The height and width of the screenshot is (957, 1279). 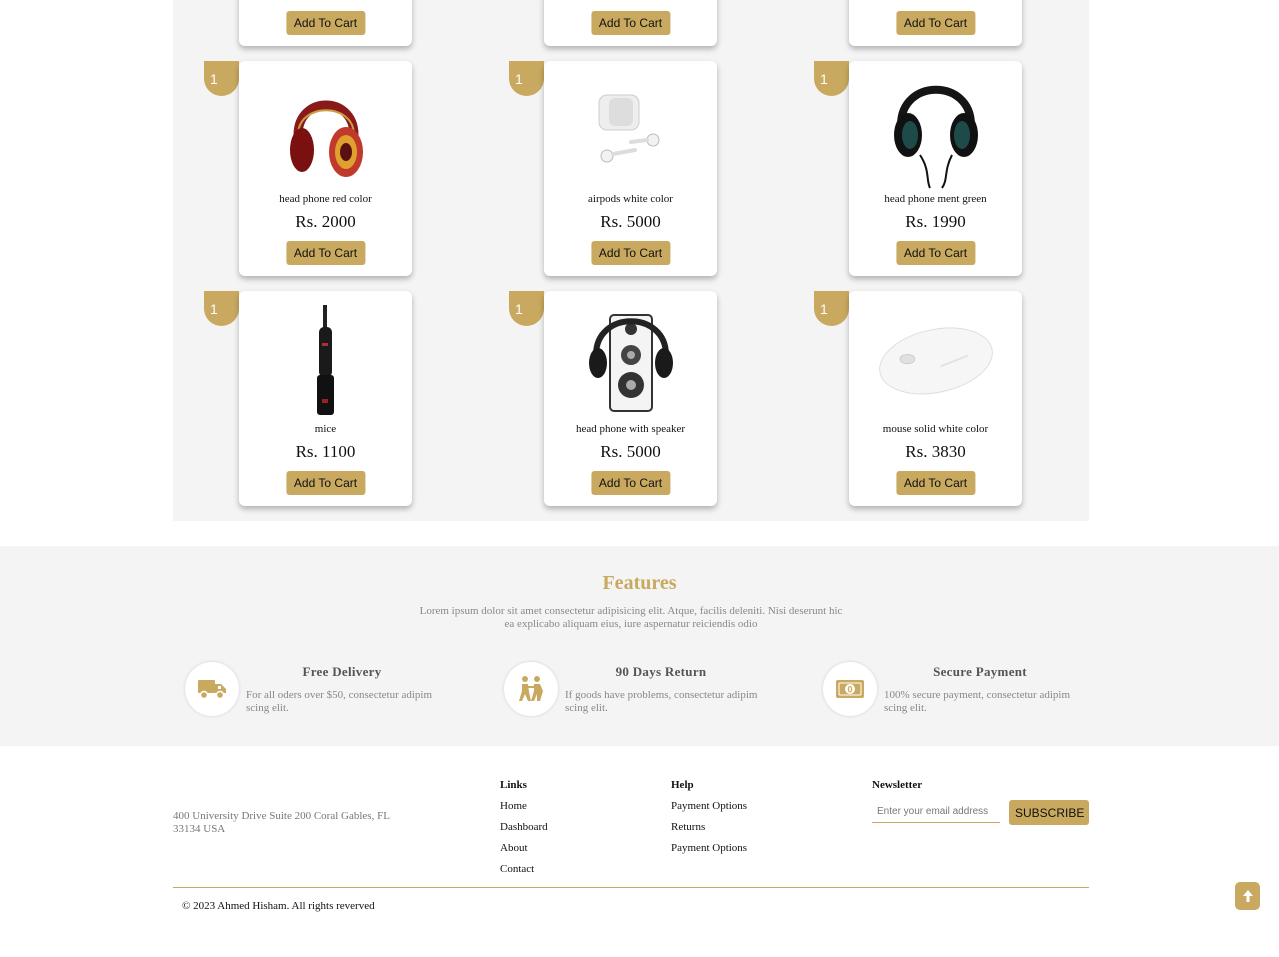 What do you see at coordinates (517, 869) in the screenshot?
I see `footer-link-contact: Contact` at bounding box center [517, 869].